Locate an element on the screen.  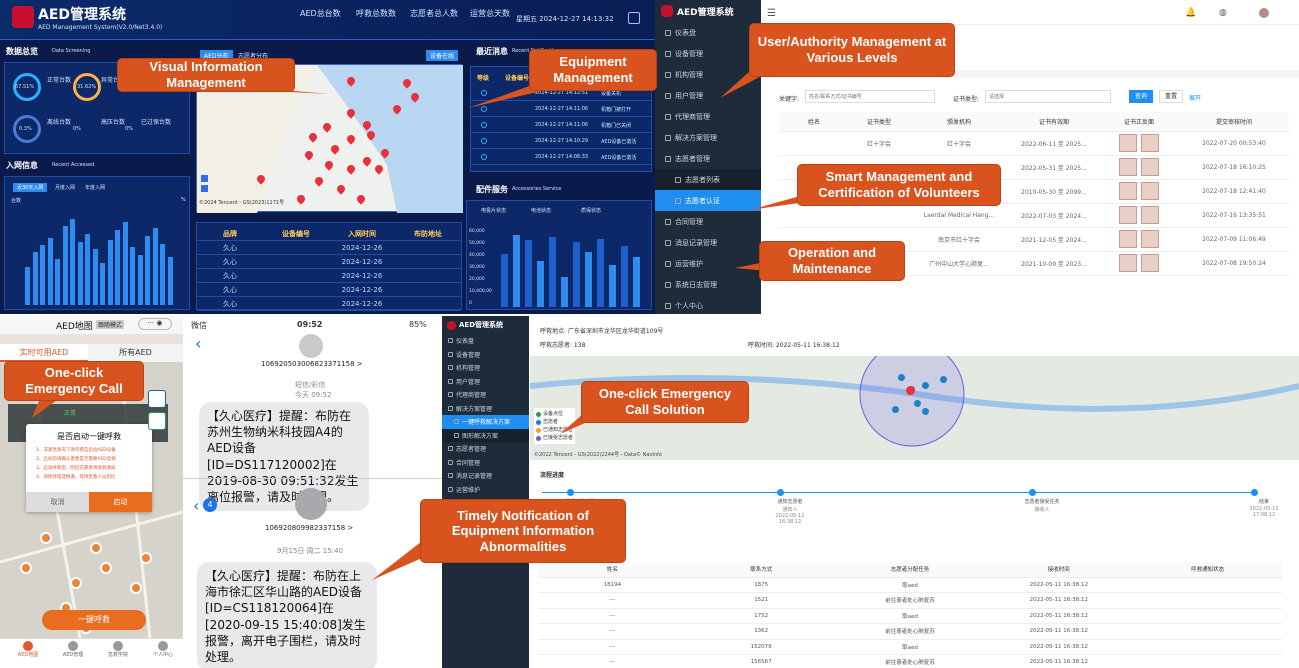
query-button: 查询 is located at coordinates (1141, 96).